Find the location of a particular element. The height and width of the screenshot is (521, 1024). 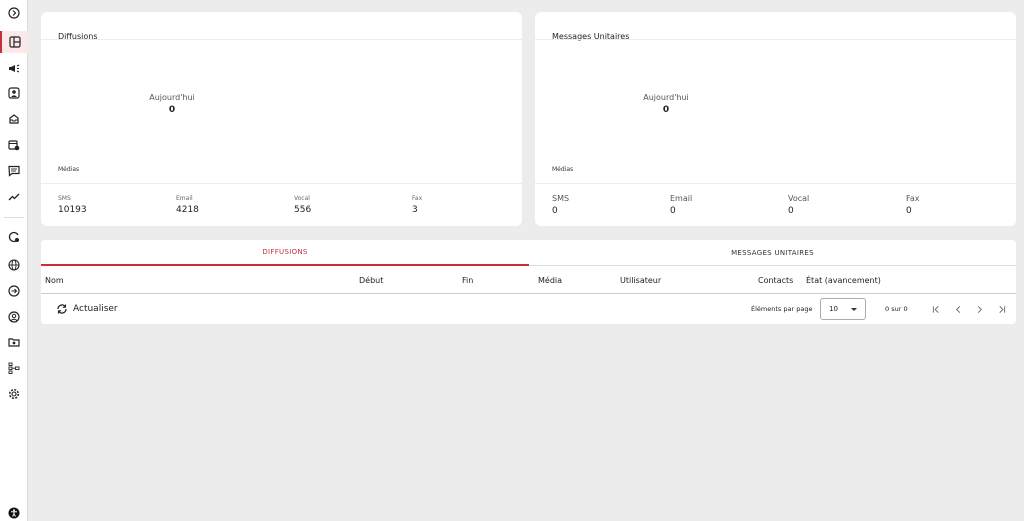

sidebar-item-global is located at coordinates (14, 265).